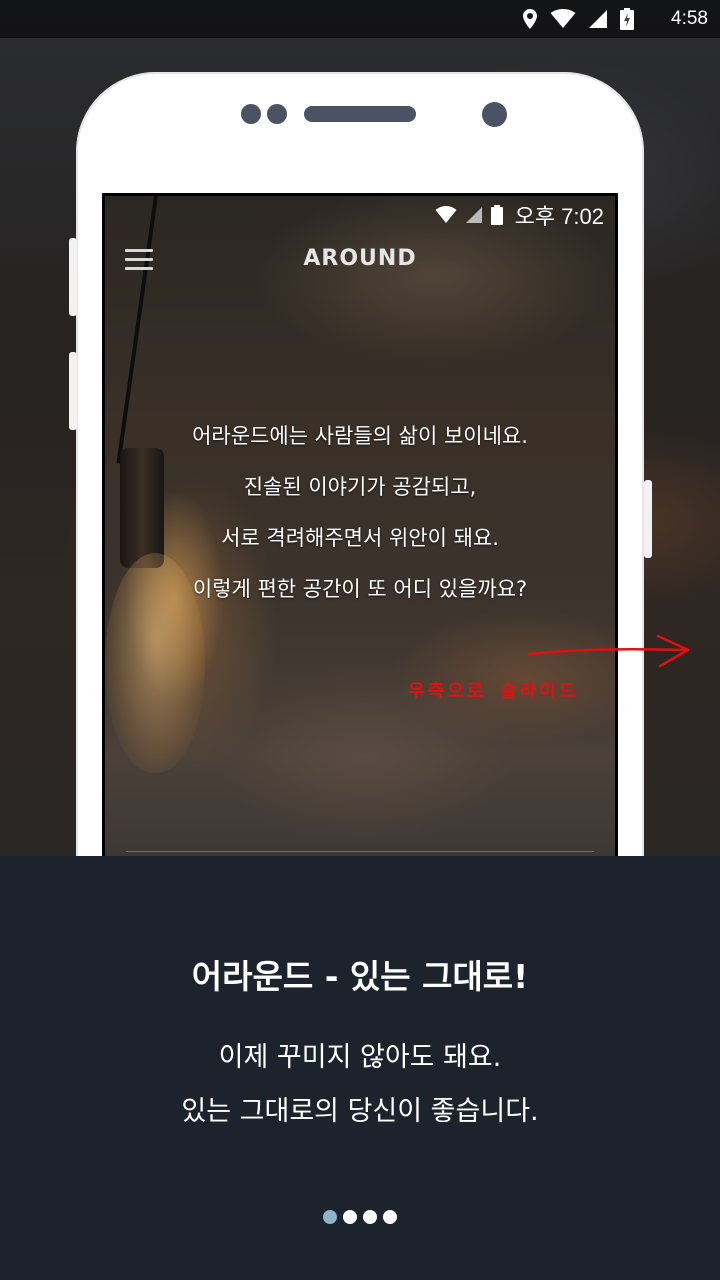 The height and width of the screenshot is (1280, 720). What do you see at coordinates (627, 19) in the screenshot?
I see `battery-charging-icon` at bounding box center [627, 19].